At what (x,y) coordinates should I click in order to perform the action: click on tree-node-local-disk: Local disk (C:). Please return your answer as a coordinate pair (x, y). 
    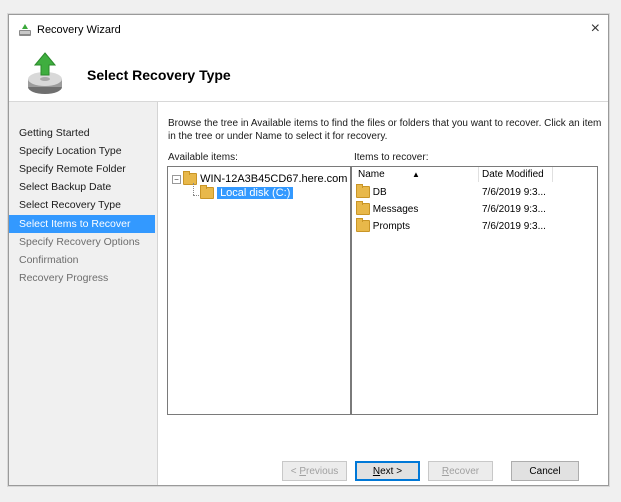
    Looking at the image, I should click on (247, 192).